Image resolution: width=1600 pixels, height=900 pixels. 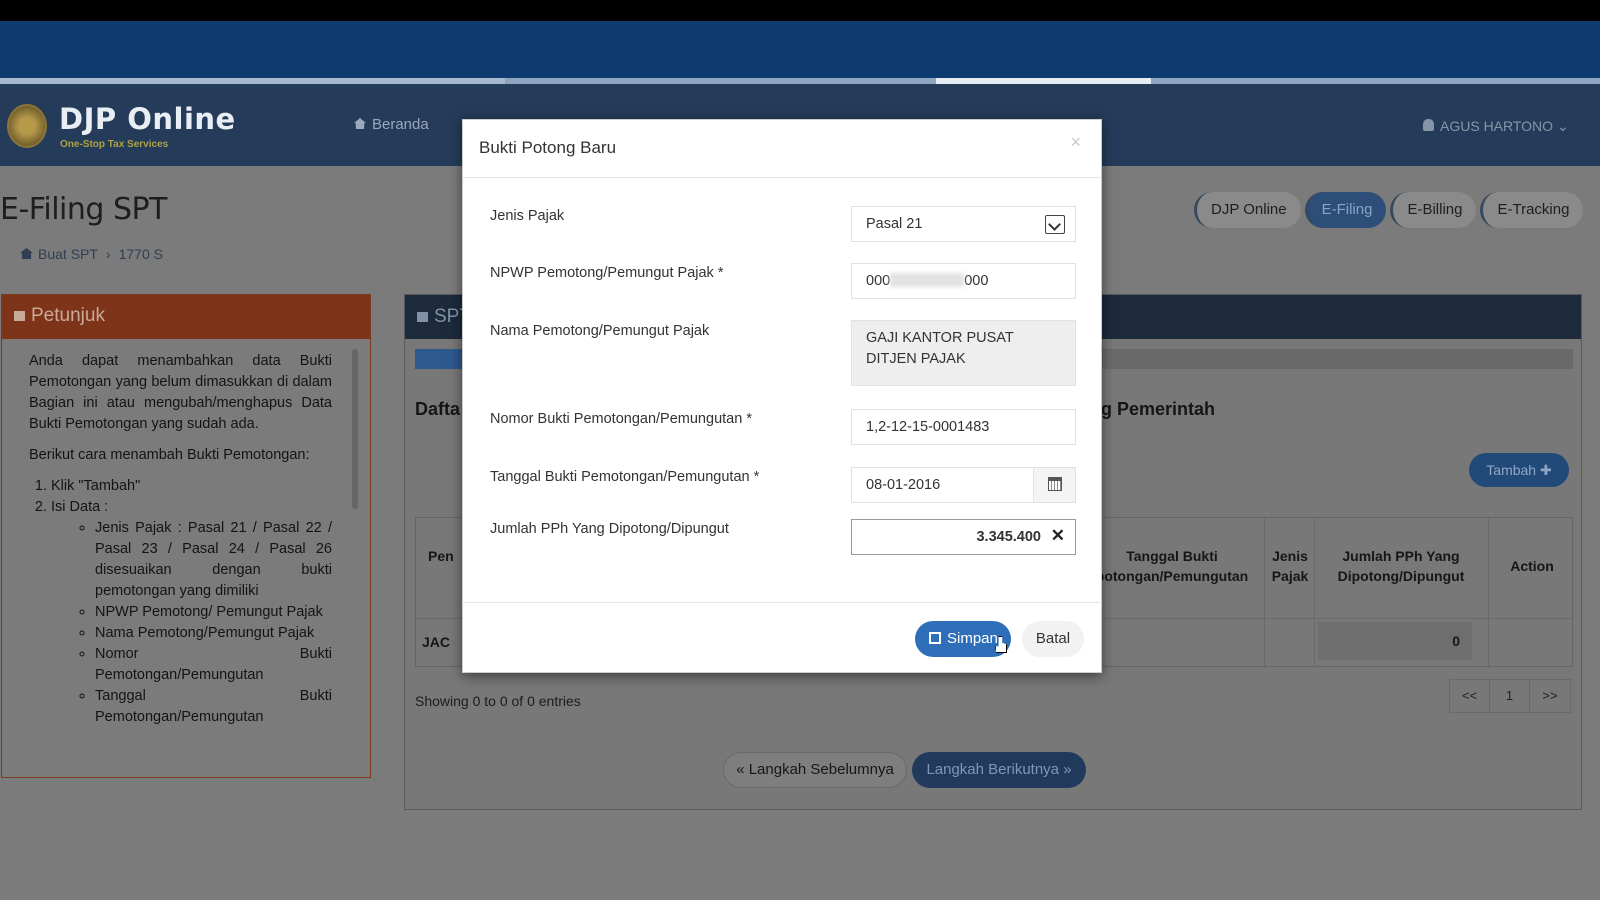 I want to click on col-header-jenis: Jenis Pajak, so click(x=1290, y=566).